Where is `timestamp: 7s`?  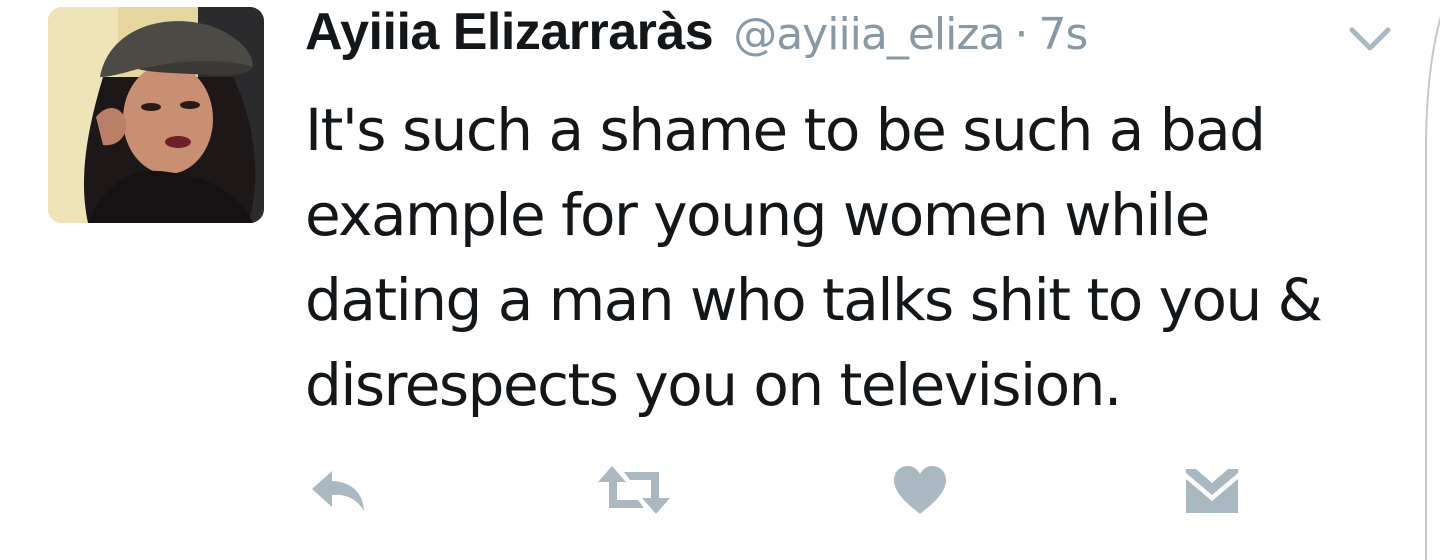
timestamp: 7s is located at coordinates (1063, 34).